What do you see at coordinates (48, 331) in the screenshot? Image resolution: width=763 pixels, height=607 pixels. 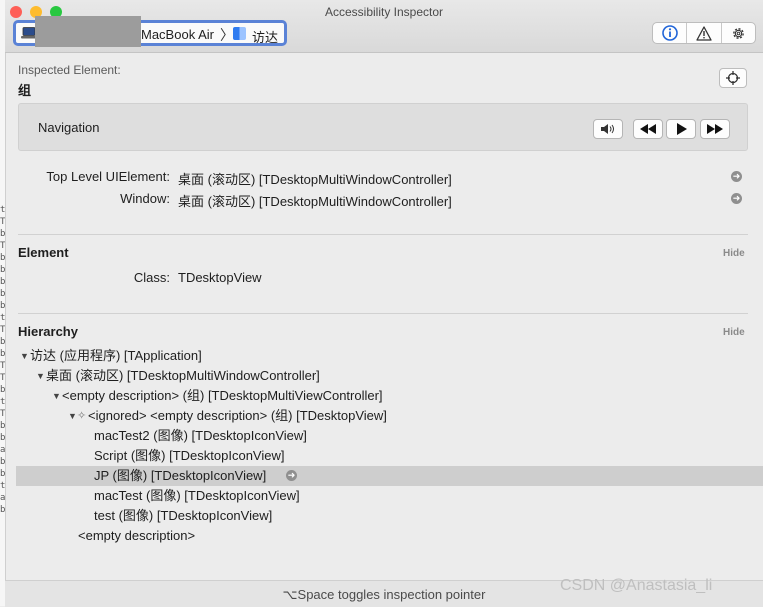 I see `hierarchy-section-title: Hierarchy` at bounding box center [48, 331].